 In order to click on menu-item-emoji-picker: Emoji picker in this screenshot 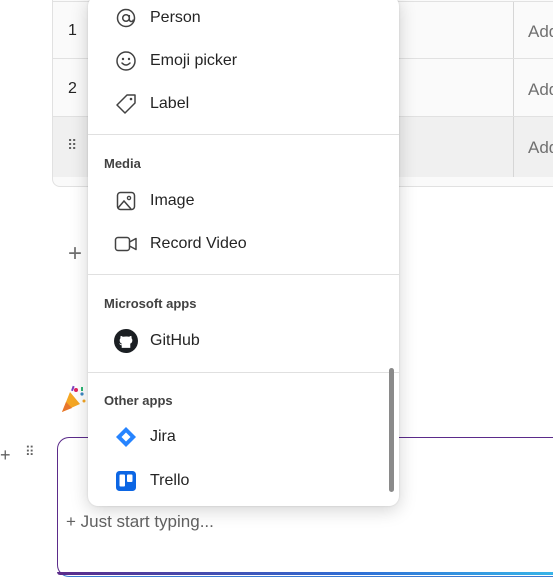, I will do `click(243, 61)`.